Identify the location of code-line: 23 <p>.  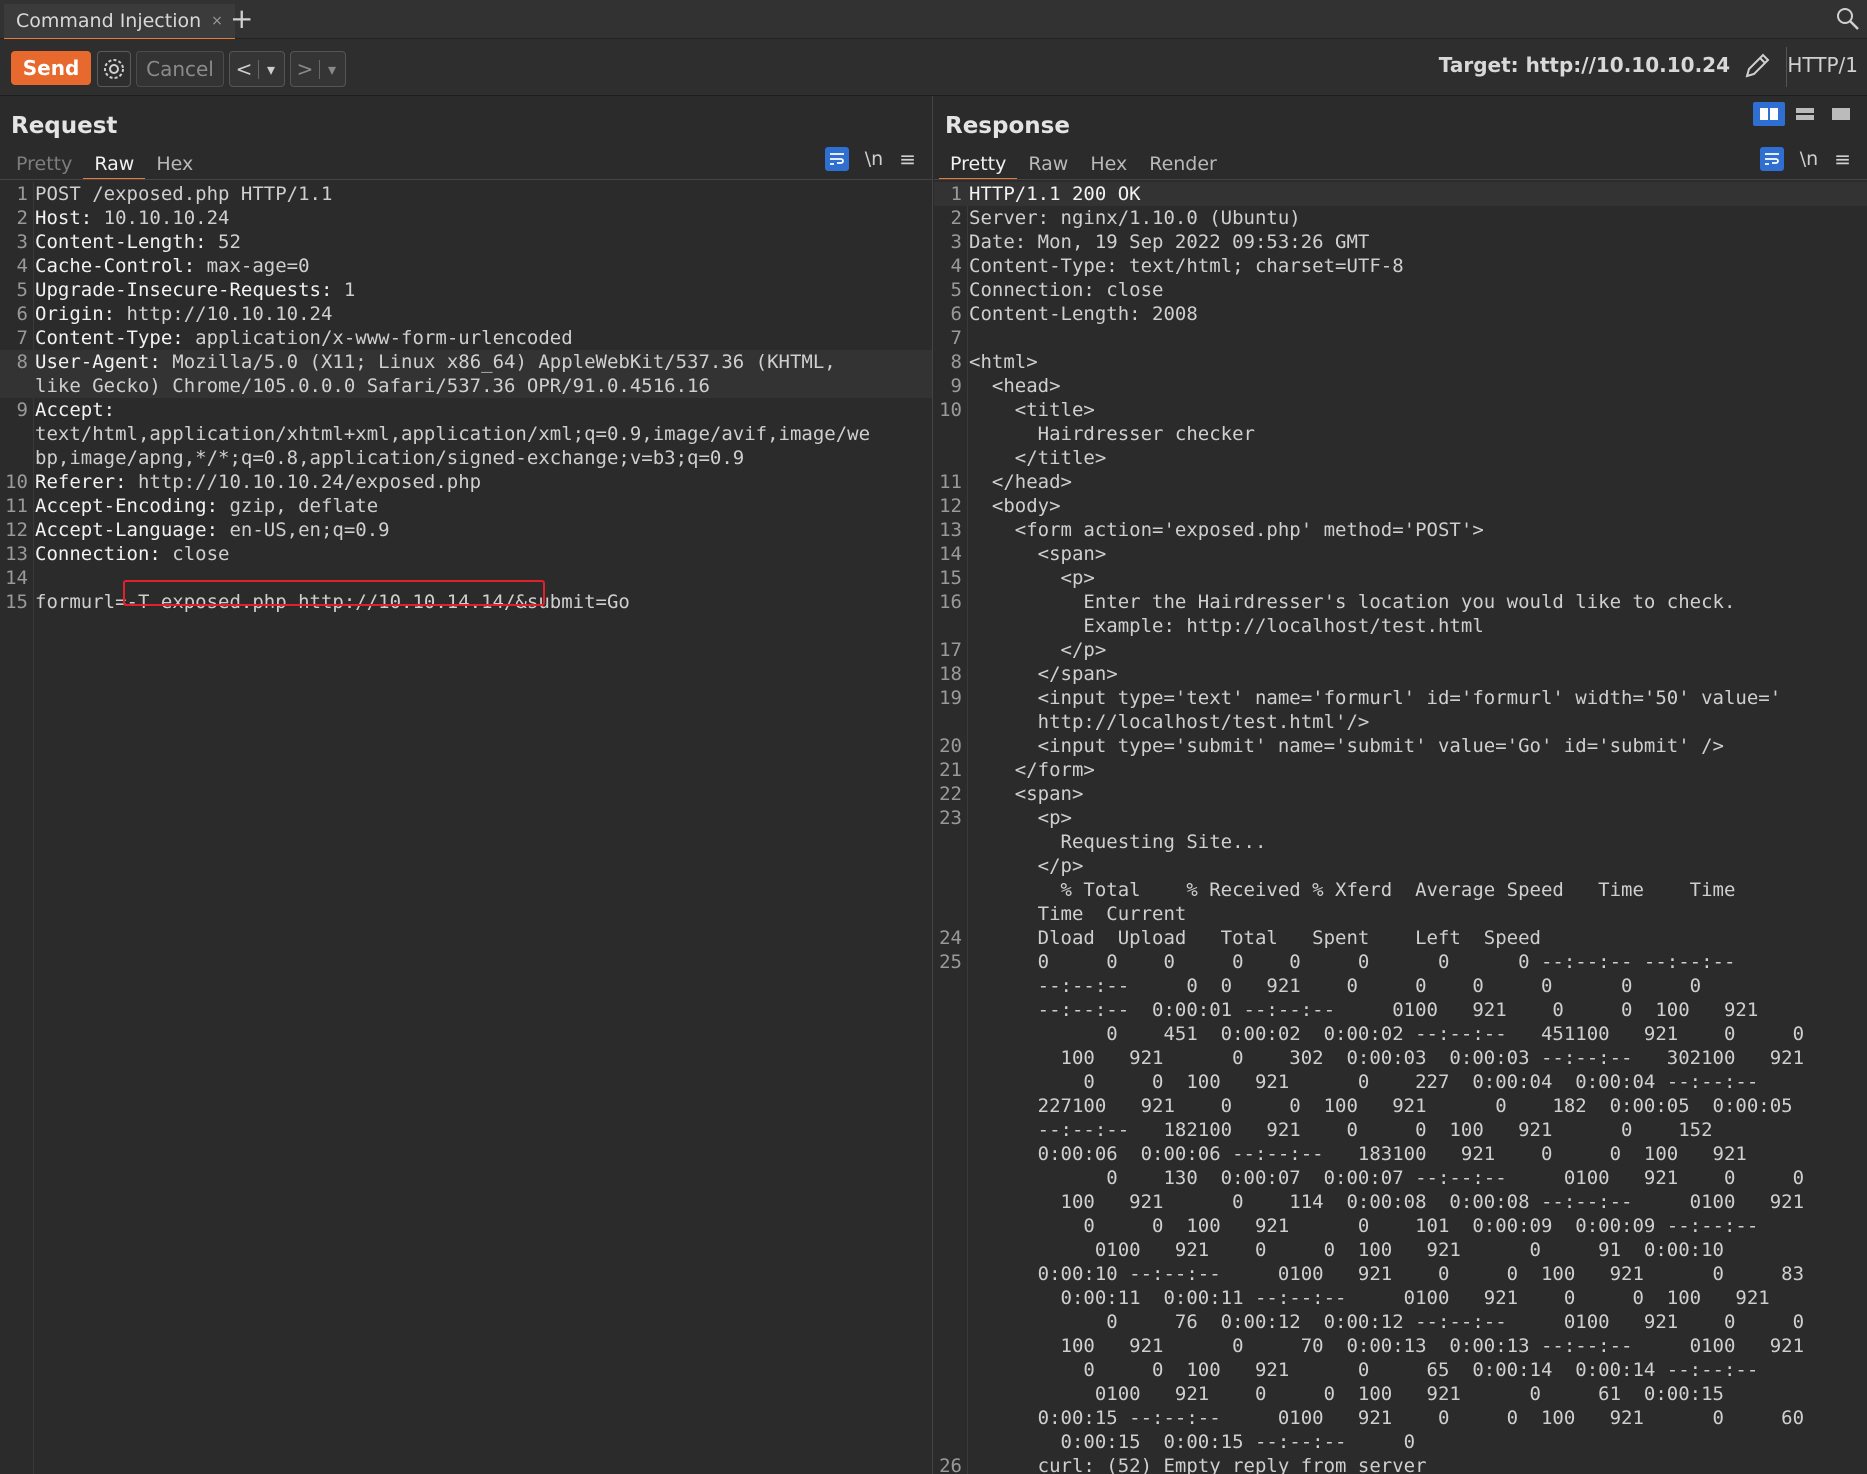
(1400, 818).